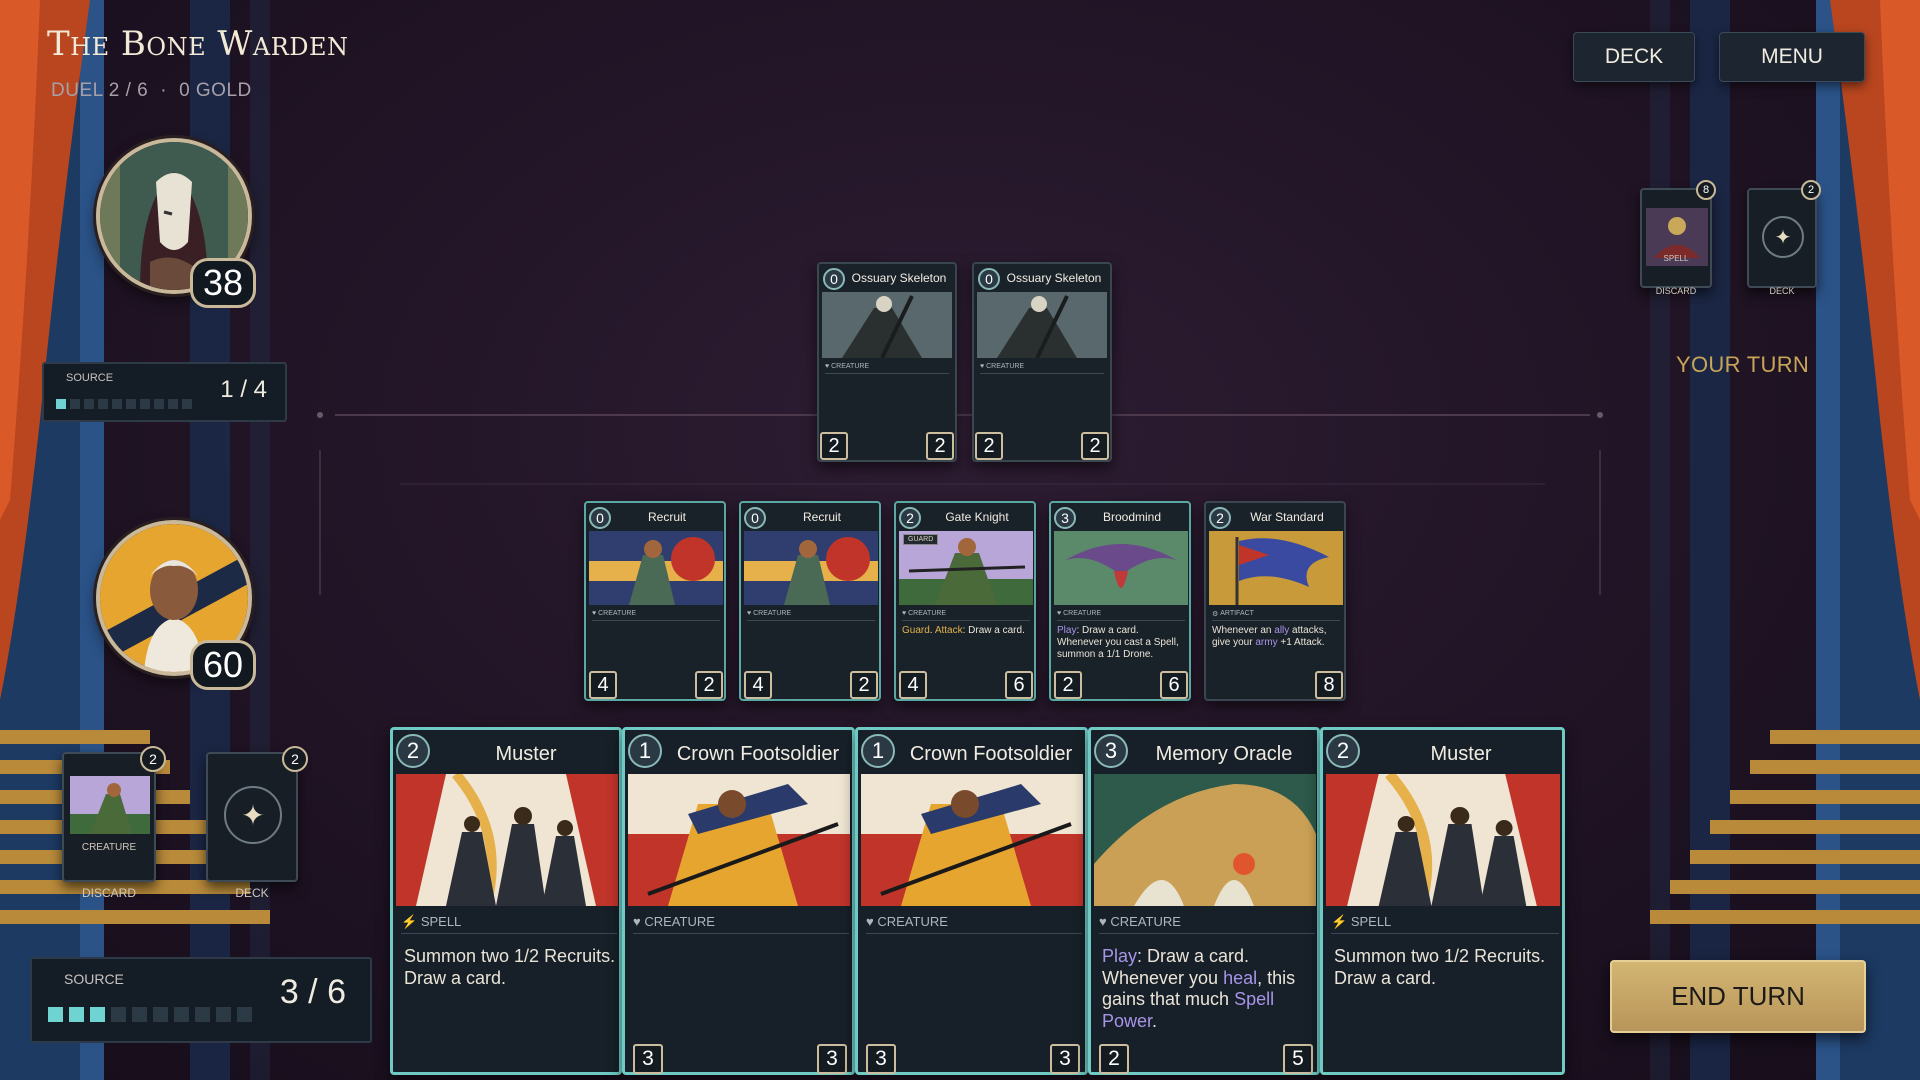 Image resolution: width=1920 pixels, height=1080 pixels. What do you see at coordinates (758, 685) in the screenshot?
I see `card-attack: 4` at bounding box center [758, 685].